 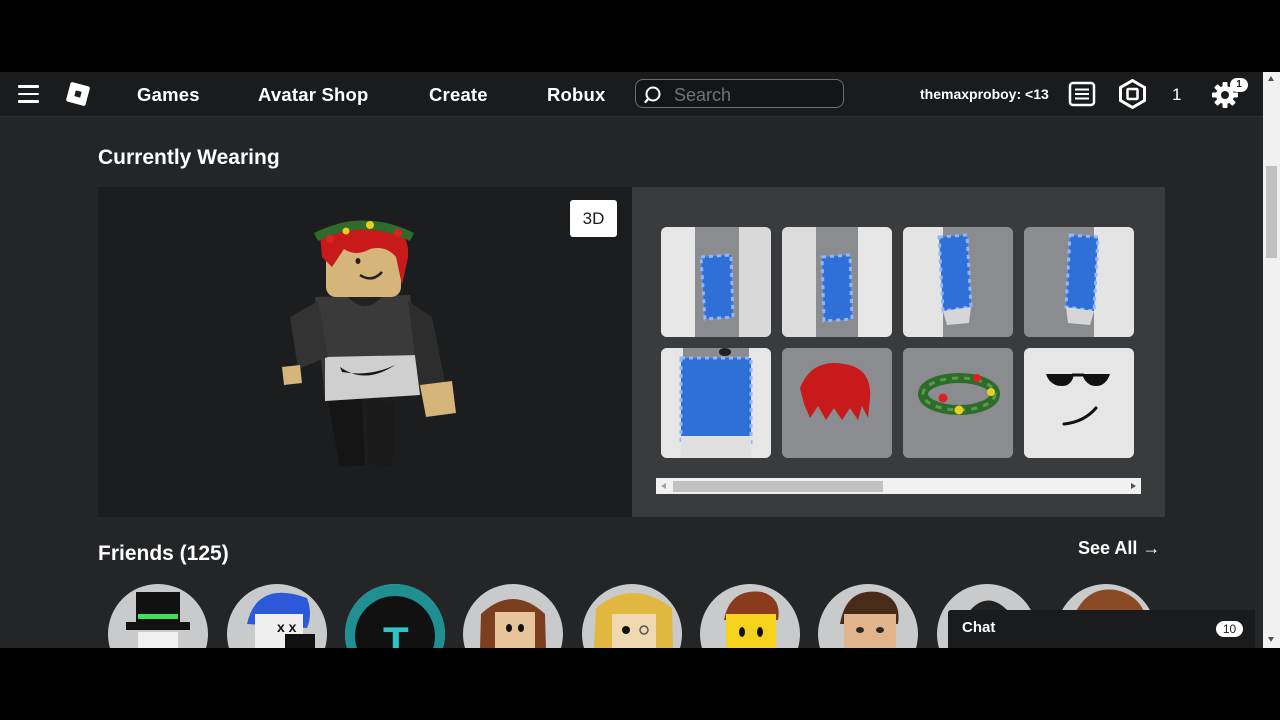 I want to click on friends-title: Friends (125), so click(x=163, y=553).